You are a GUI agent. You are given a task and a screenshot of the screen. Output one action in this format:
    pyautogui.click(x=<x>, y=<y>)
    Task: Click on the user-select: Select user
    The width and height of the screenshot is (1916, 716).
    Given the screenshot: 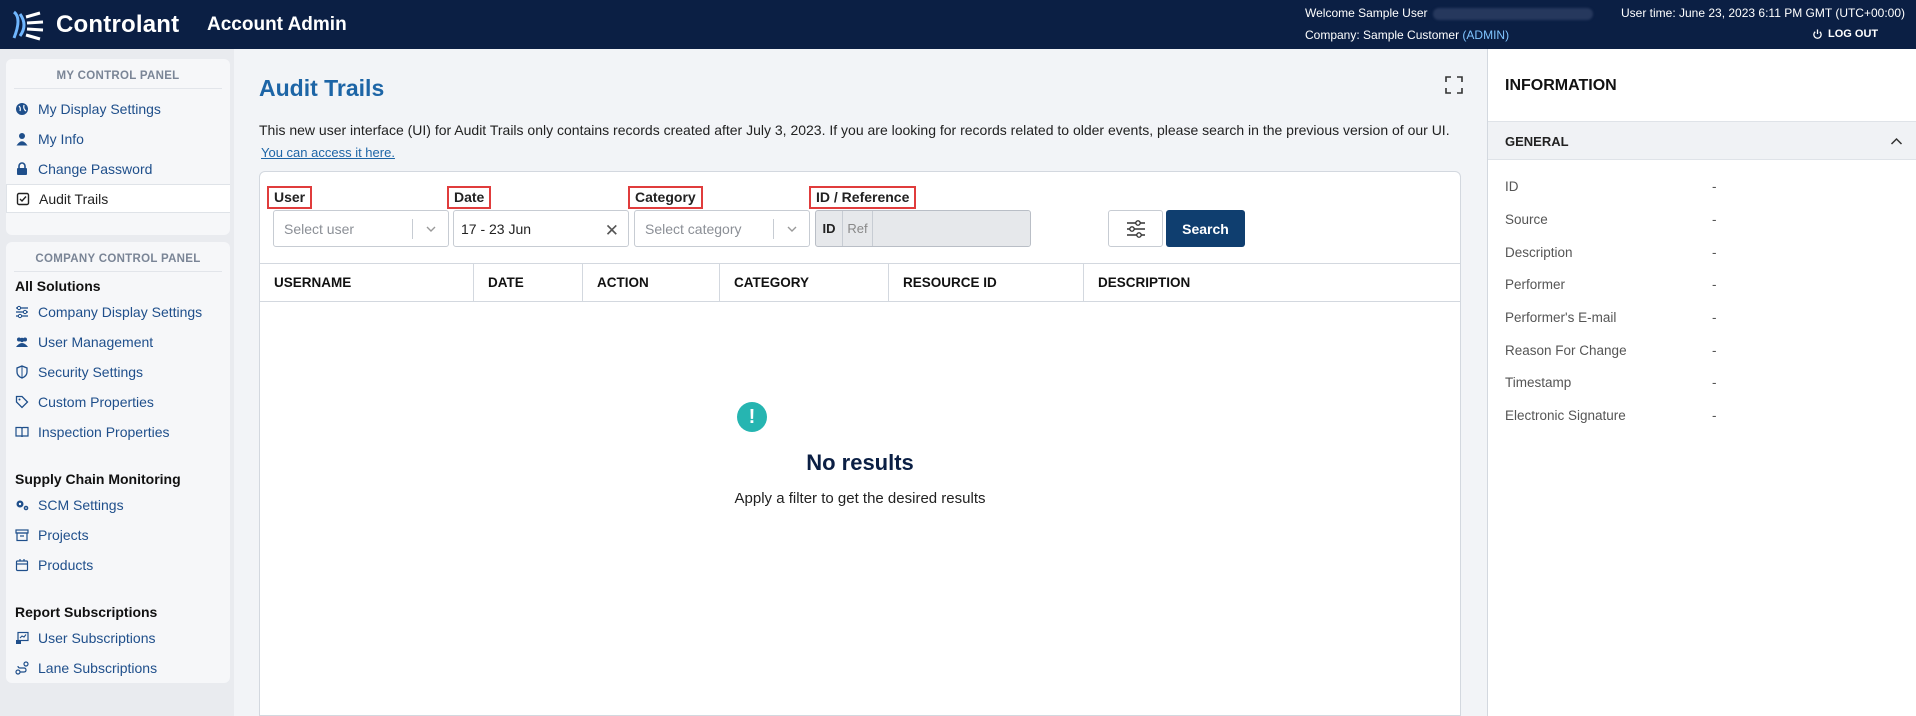 What is the action you would take?
    pyautogui.click(x=361, y=228)
    